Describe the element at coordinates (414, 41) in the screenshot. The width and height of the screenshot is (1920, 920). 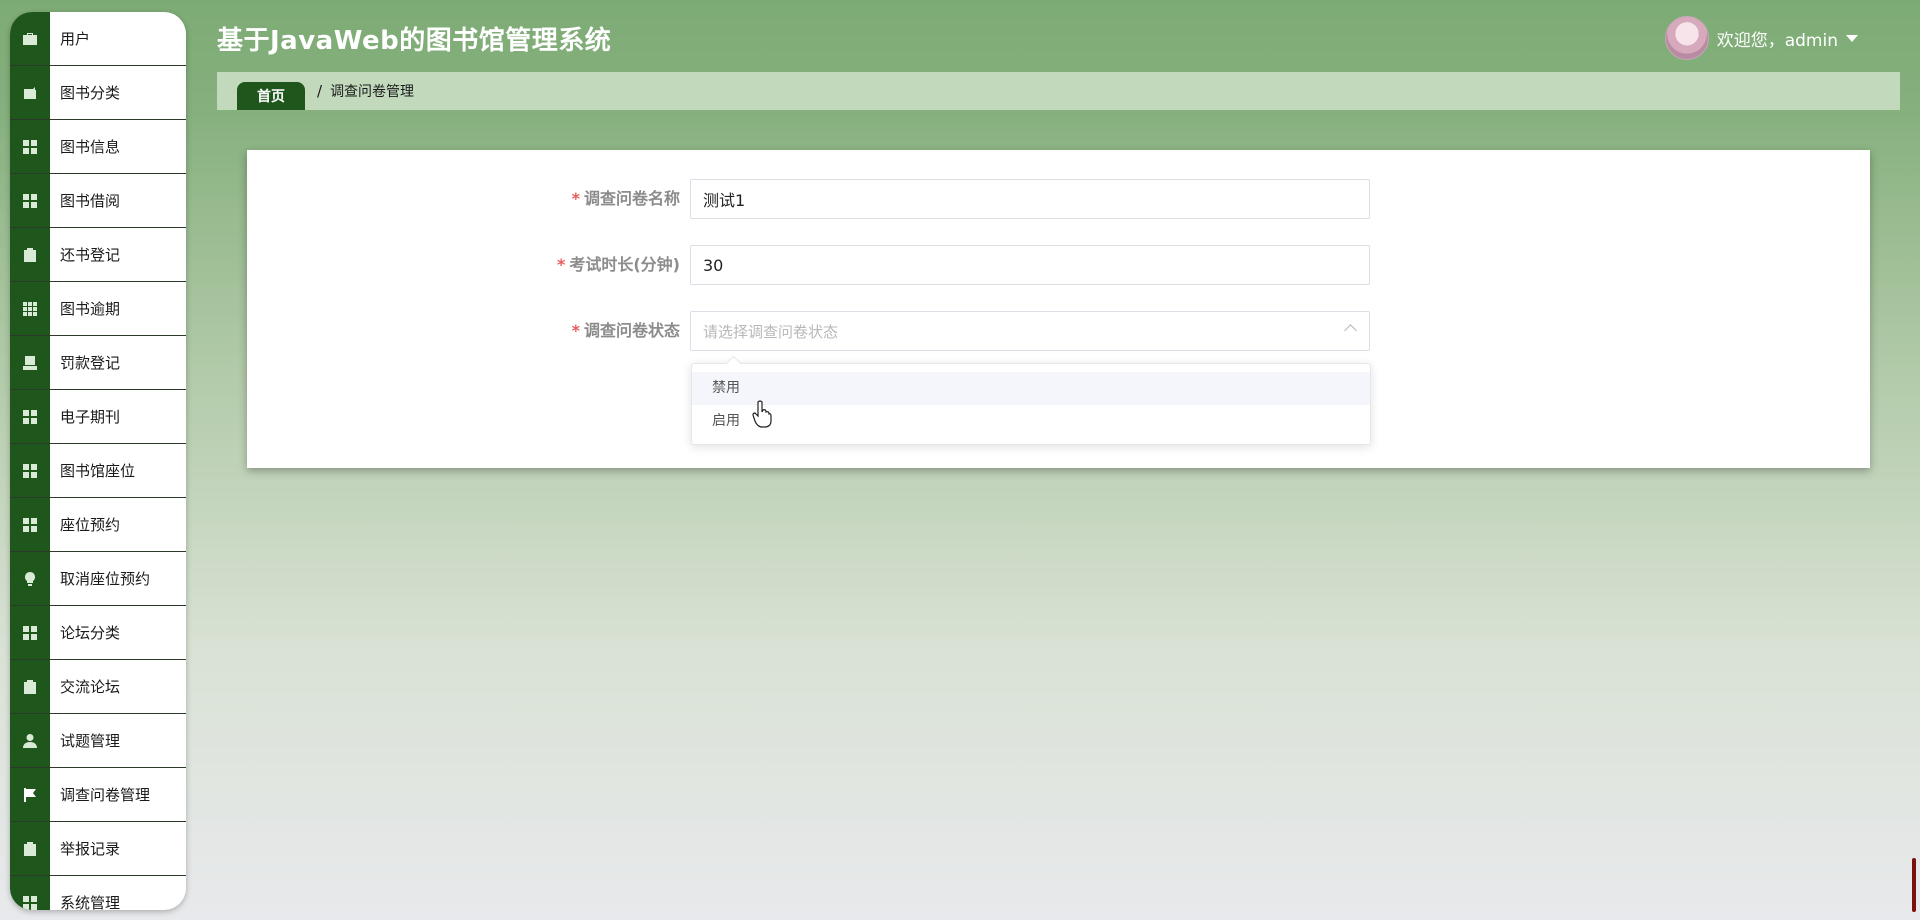
I see `app-title: 基于JavaWeb的图书馆管理系统` at that location.